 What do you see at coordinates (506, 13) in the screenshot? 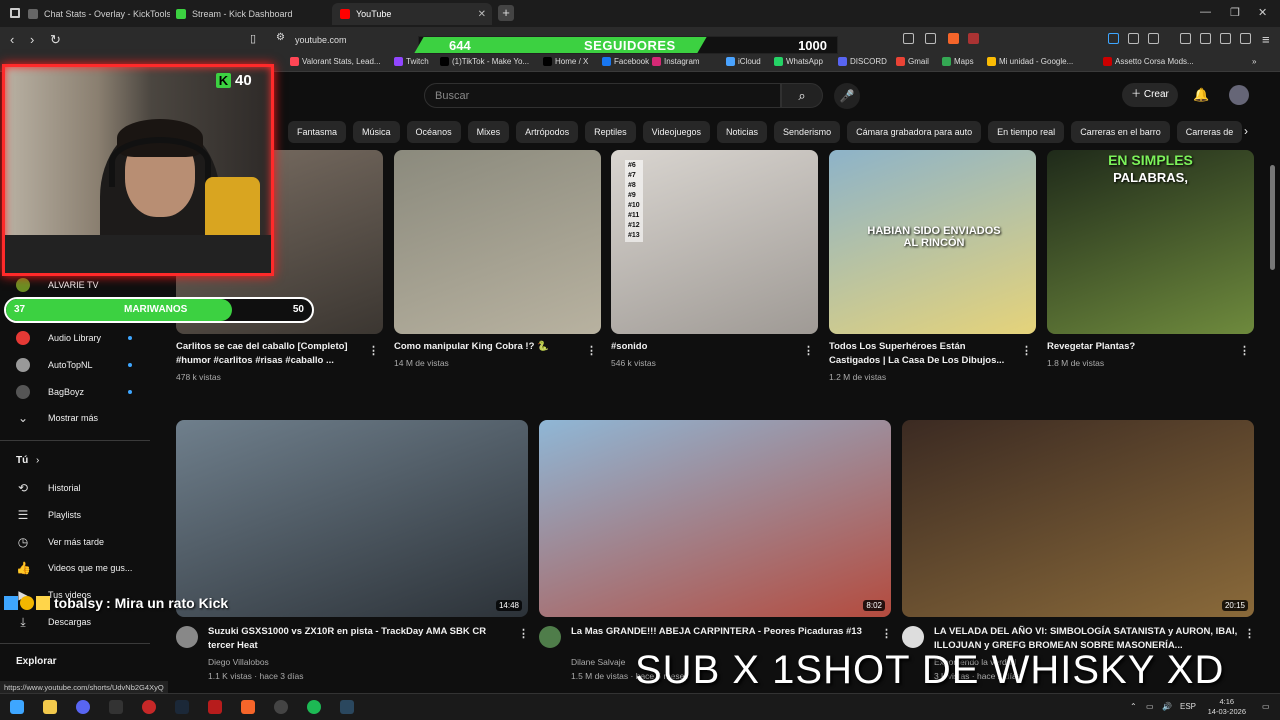
I see `new-tab-button: +` at bounding box center [506, 13].